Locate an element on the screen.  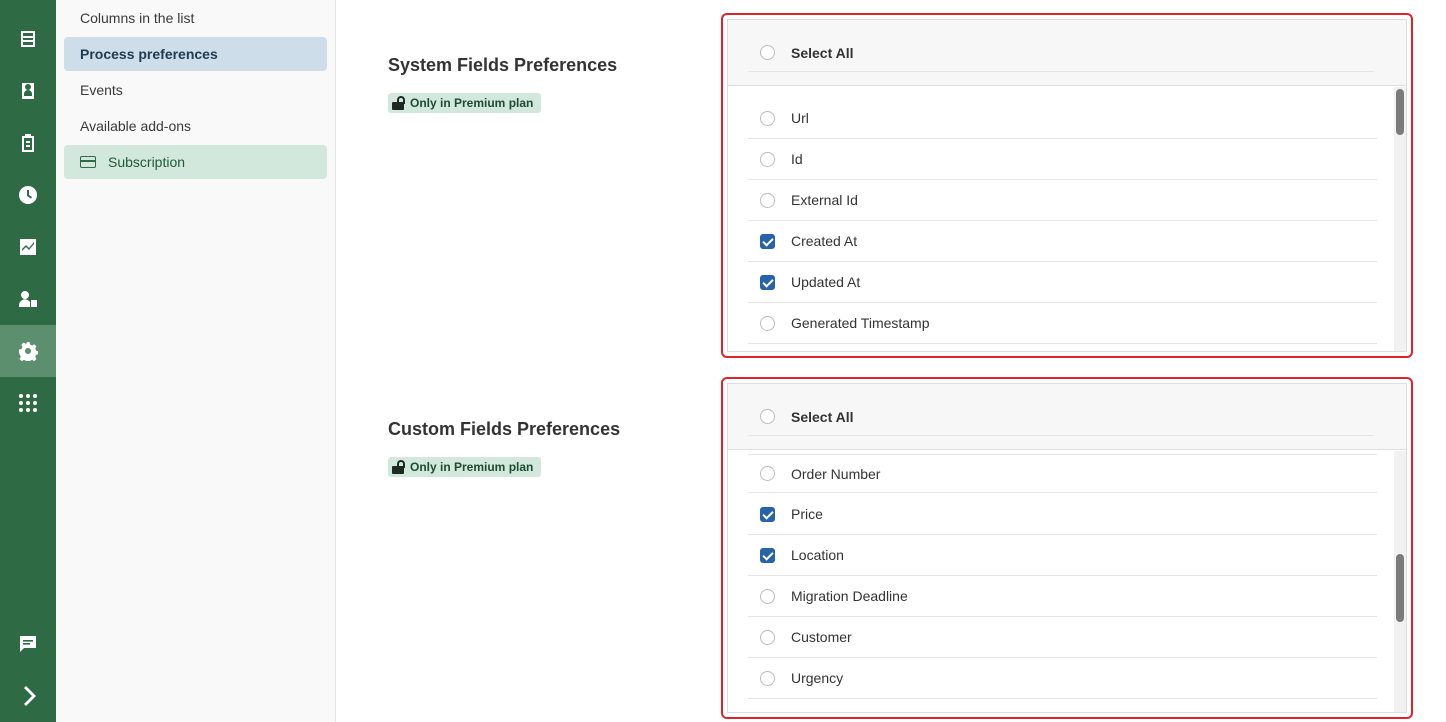
rail-inbox is located at coordinates (28, 39).